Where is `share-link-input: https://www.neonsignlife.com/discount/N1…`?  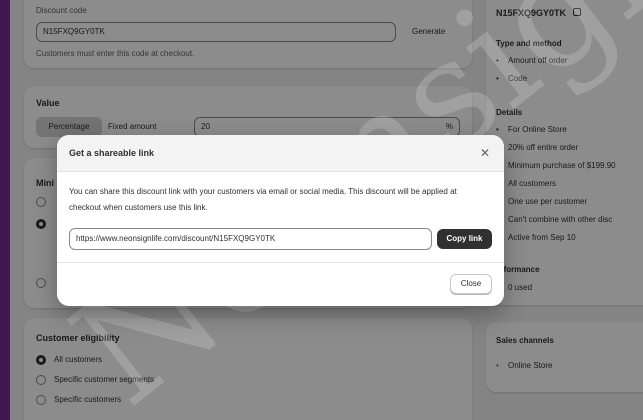
share-link-input: https://www.neonsignlife.com/discount/N1… is located at coordinates (250, 239).